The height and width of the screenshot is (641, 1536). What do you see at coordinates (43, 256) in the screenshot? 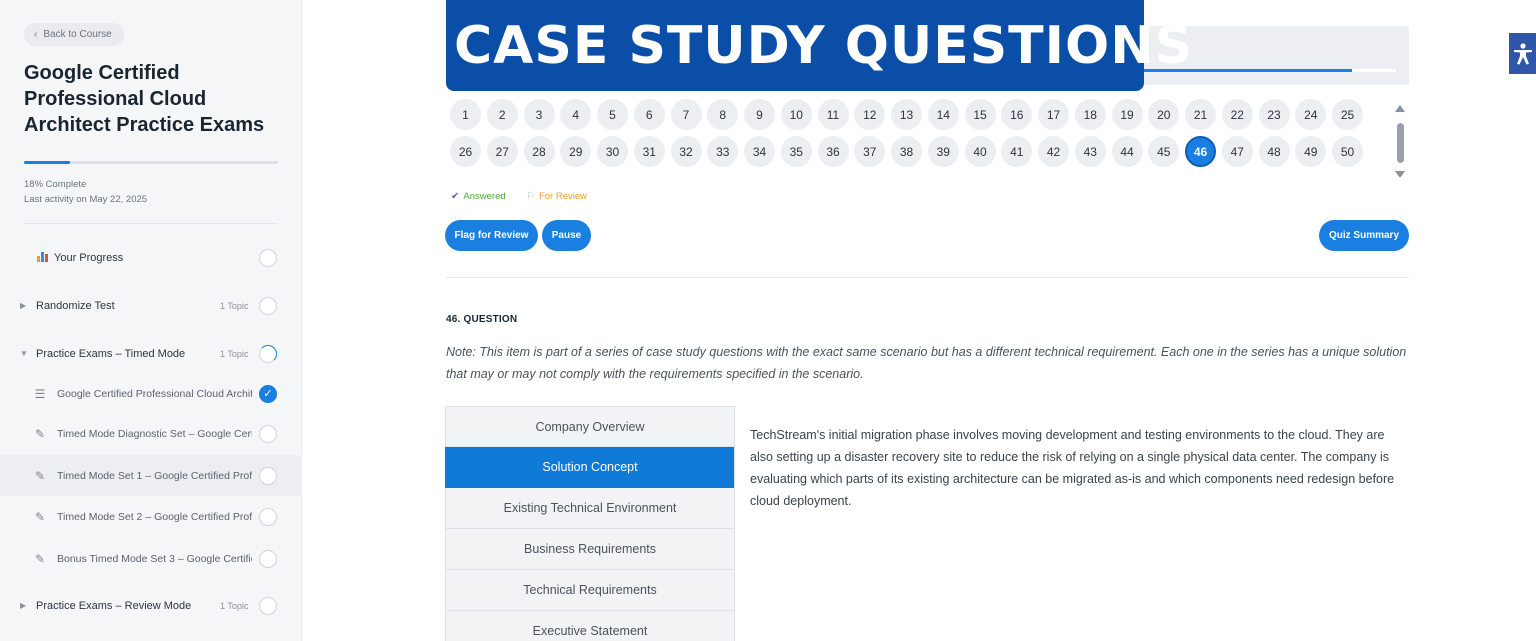
I see `bar-chart-icon` at bounding box center [43, 256].